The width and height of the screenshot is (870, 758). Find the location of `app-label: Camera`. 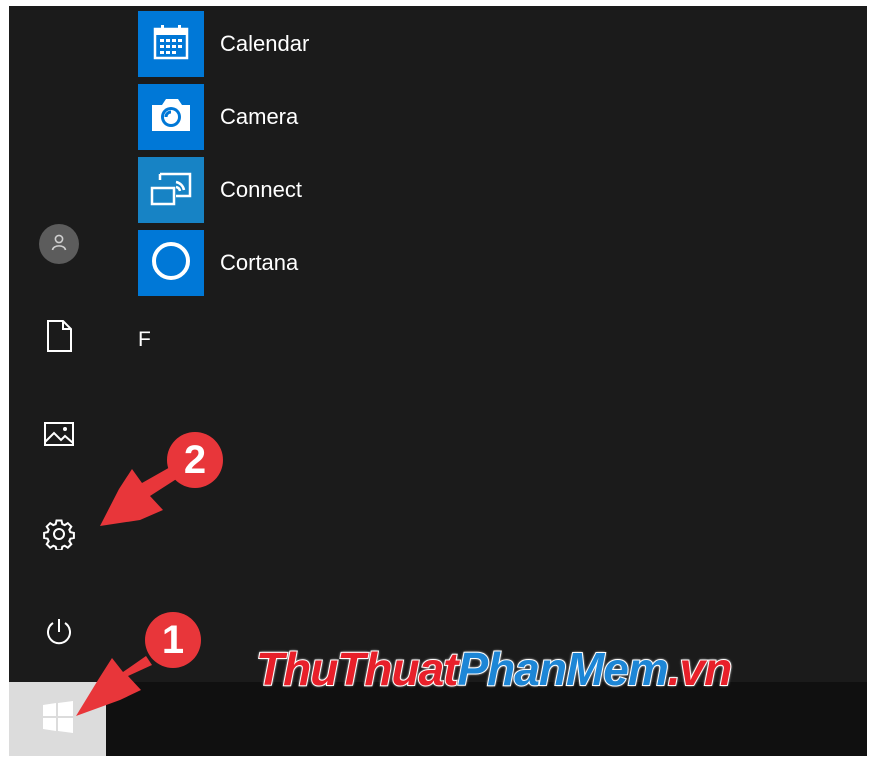

app-label: Camera is located at coordinates (259, 116).